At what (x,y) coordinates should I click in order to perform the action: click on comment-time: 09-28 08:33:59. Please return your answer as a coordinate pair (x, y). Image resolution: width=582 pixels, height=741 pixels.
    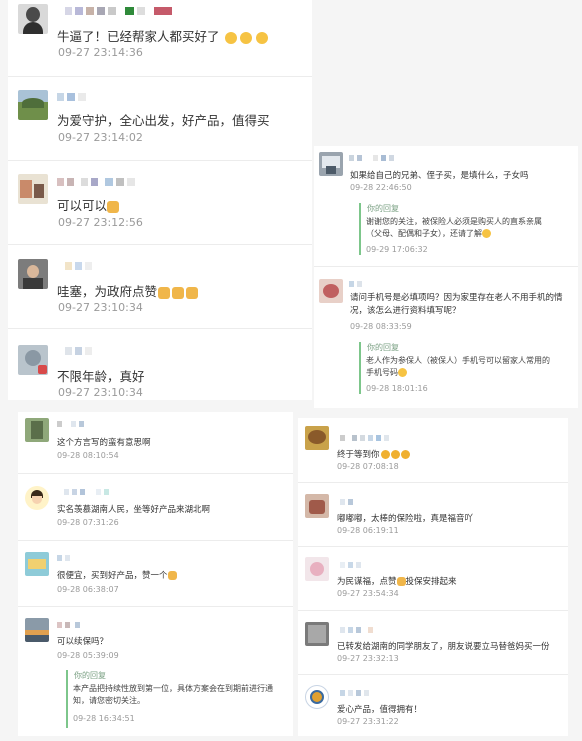
    Looking at the image, I should click on (381, 326).